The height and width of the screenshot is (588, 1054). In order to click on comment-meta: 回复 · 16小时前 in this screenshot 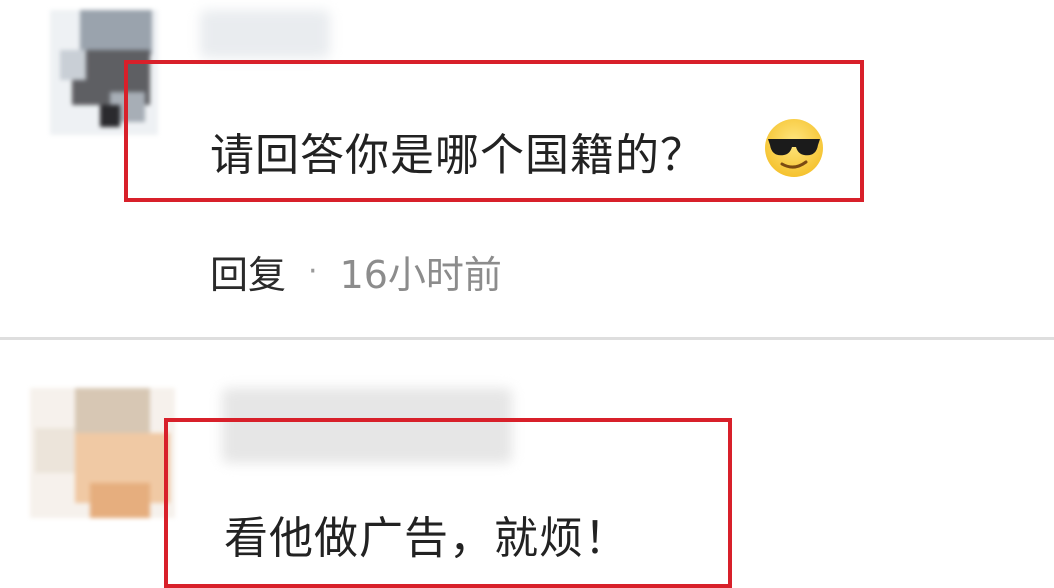, I will do `click(356, 271)`.